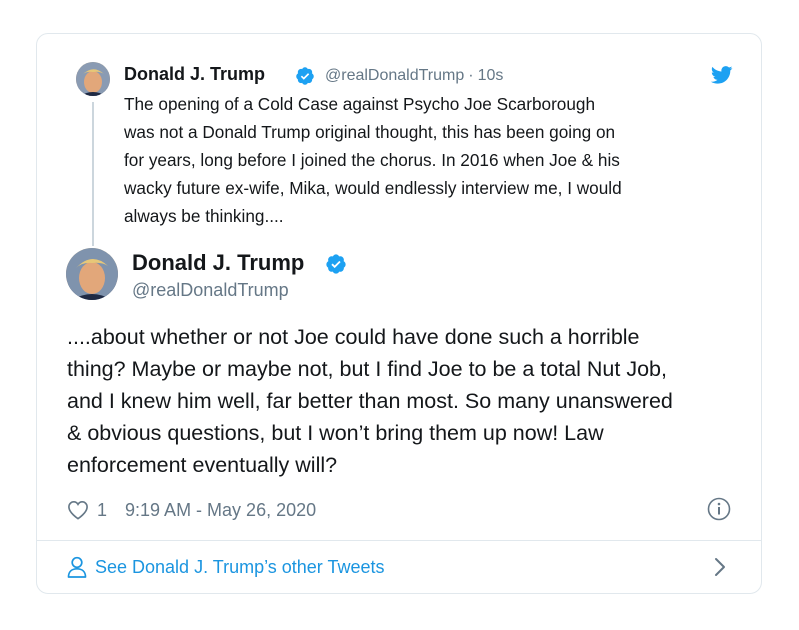 This screenshot has width=799, height=630. I want to click on twitter-bird-icon, so click(722, 75).